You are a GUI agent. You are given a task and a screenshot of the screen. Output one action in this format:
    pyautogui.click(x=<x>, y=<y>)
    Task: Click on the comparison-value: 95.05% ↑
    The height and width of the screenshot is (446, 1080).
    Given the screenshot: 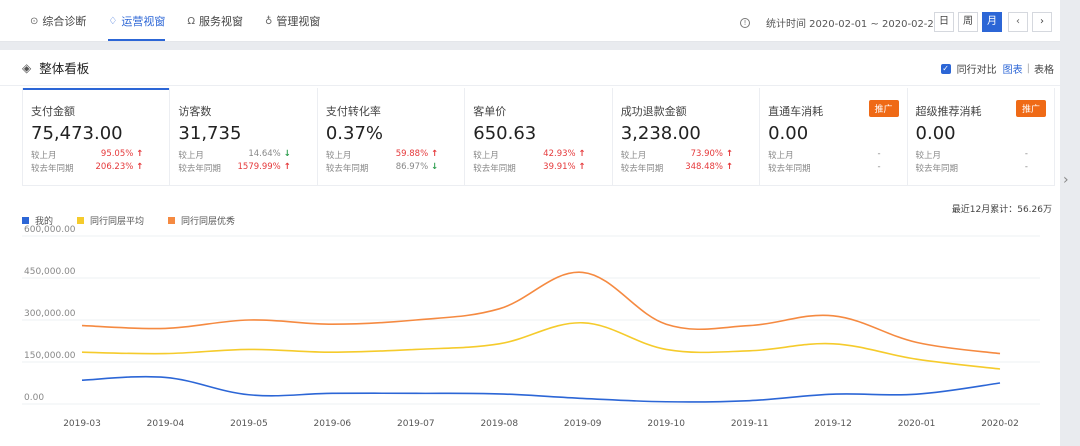 What is the action you would take?
    pyautogui.click(x=122, y=155)
    